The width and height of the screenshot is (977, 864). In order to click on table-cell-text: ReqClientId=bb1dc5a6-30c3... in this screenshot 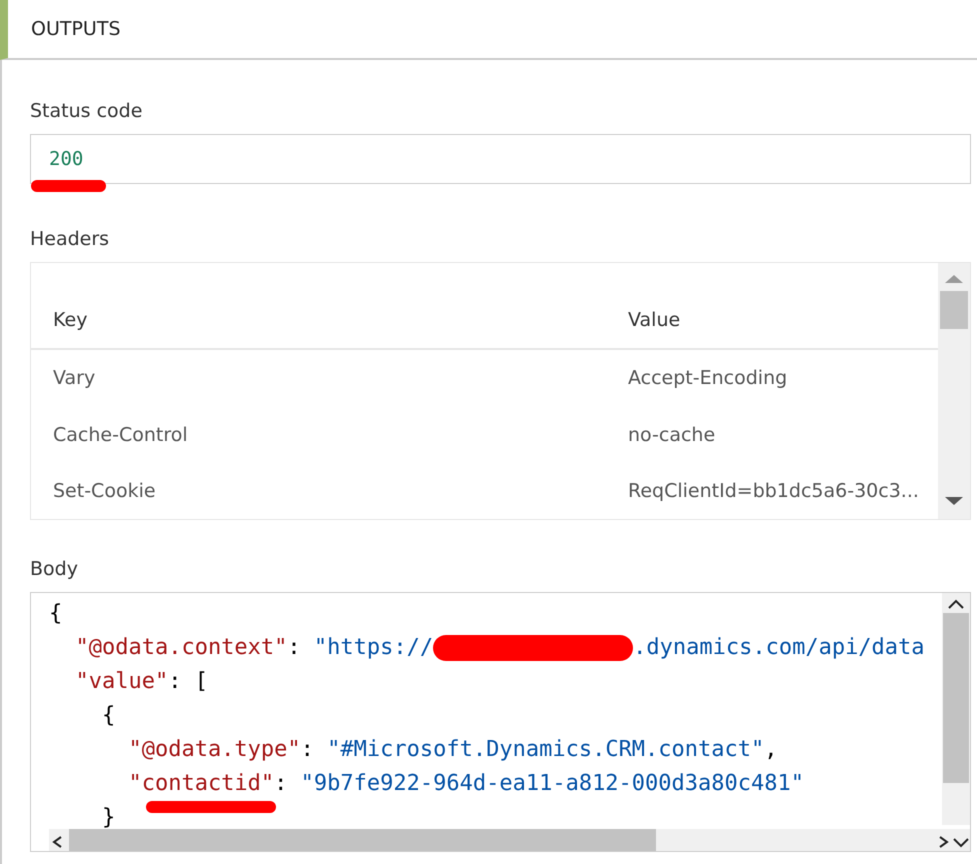, I will do `click(774, 491)`.